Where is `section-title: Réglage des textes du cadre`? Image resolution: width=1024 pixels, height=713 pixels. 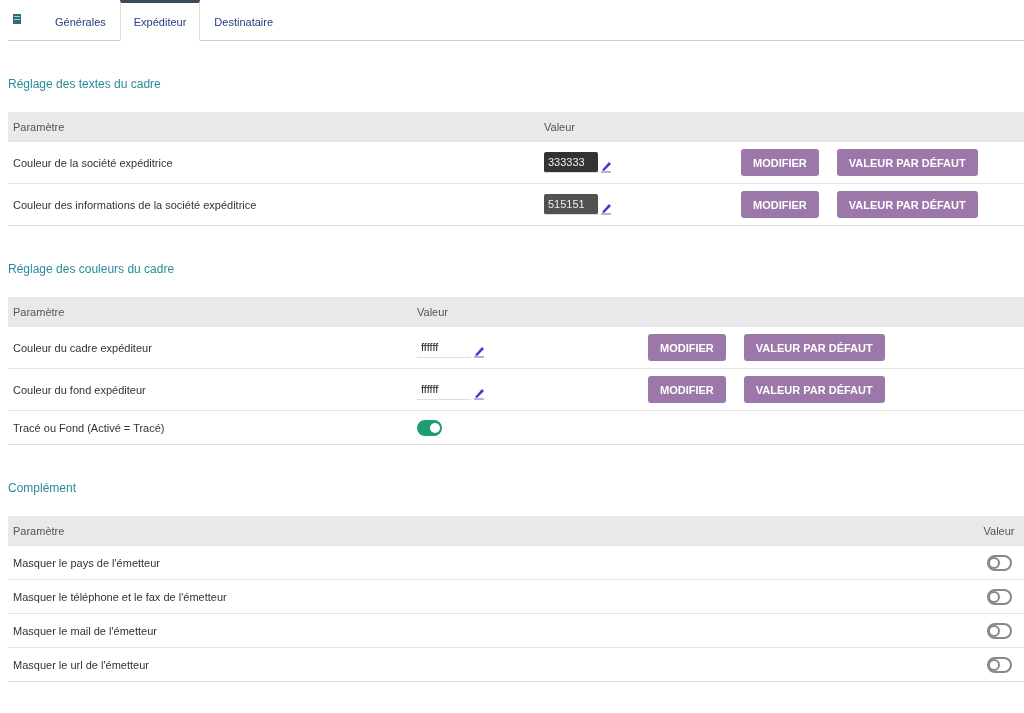 section-title: Réglage des textes du cadre is located at coordinates (85, 84).